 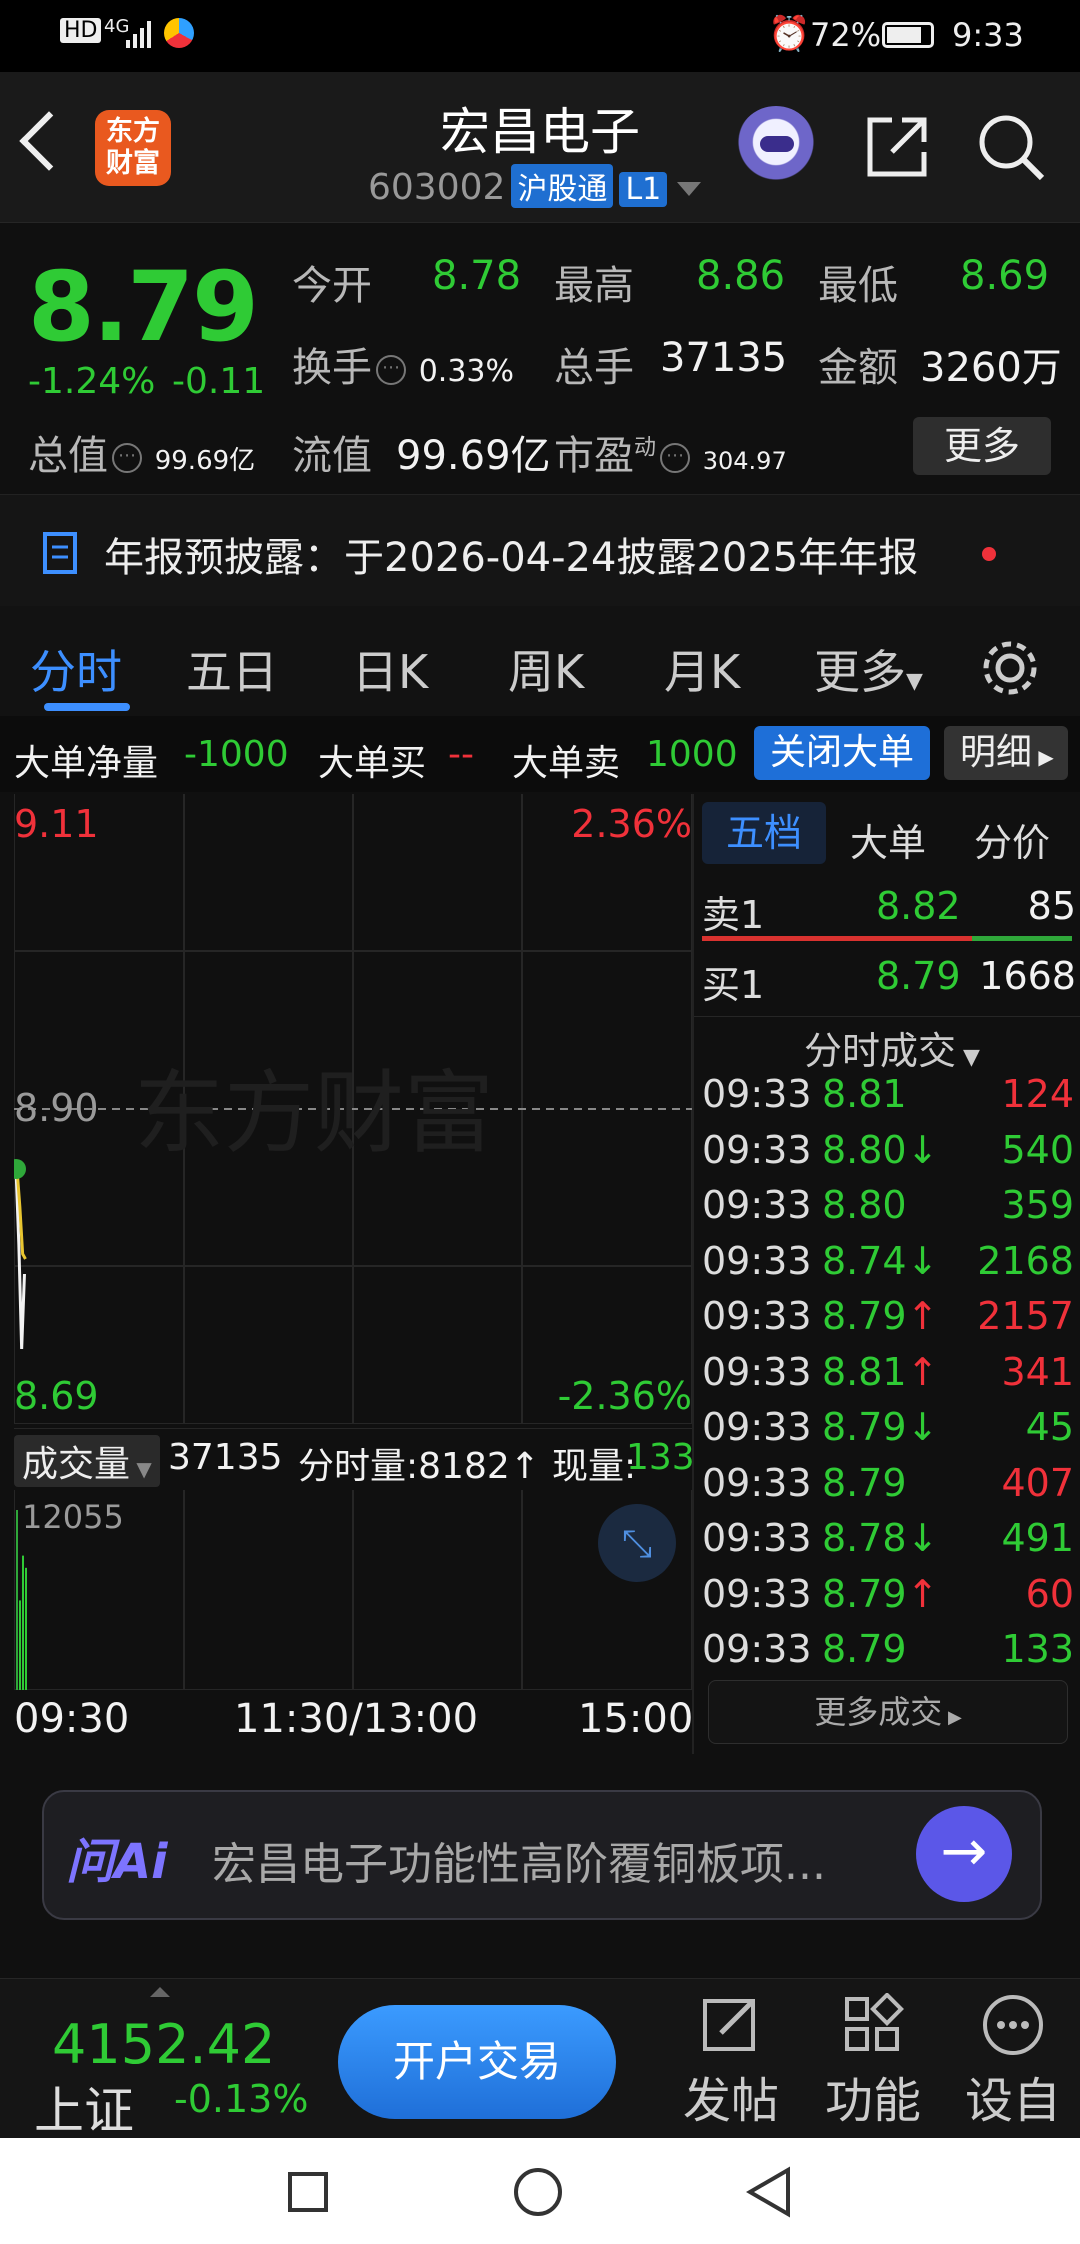 I want to click on net-value: -1000, so click(x=236, y=754).